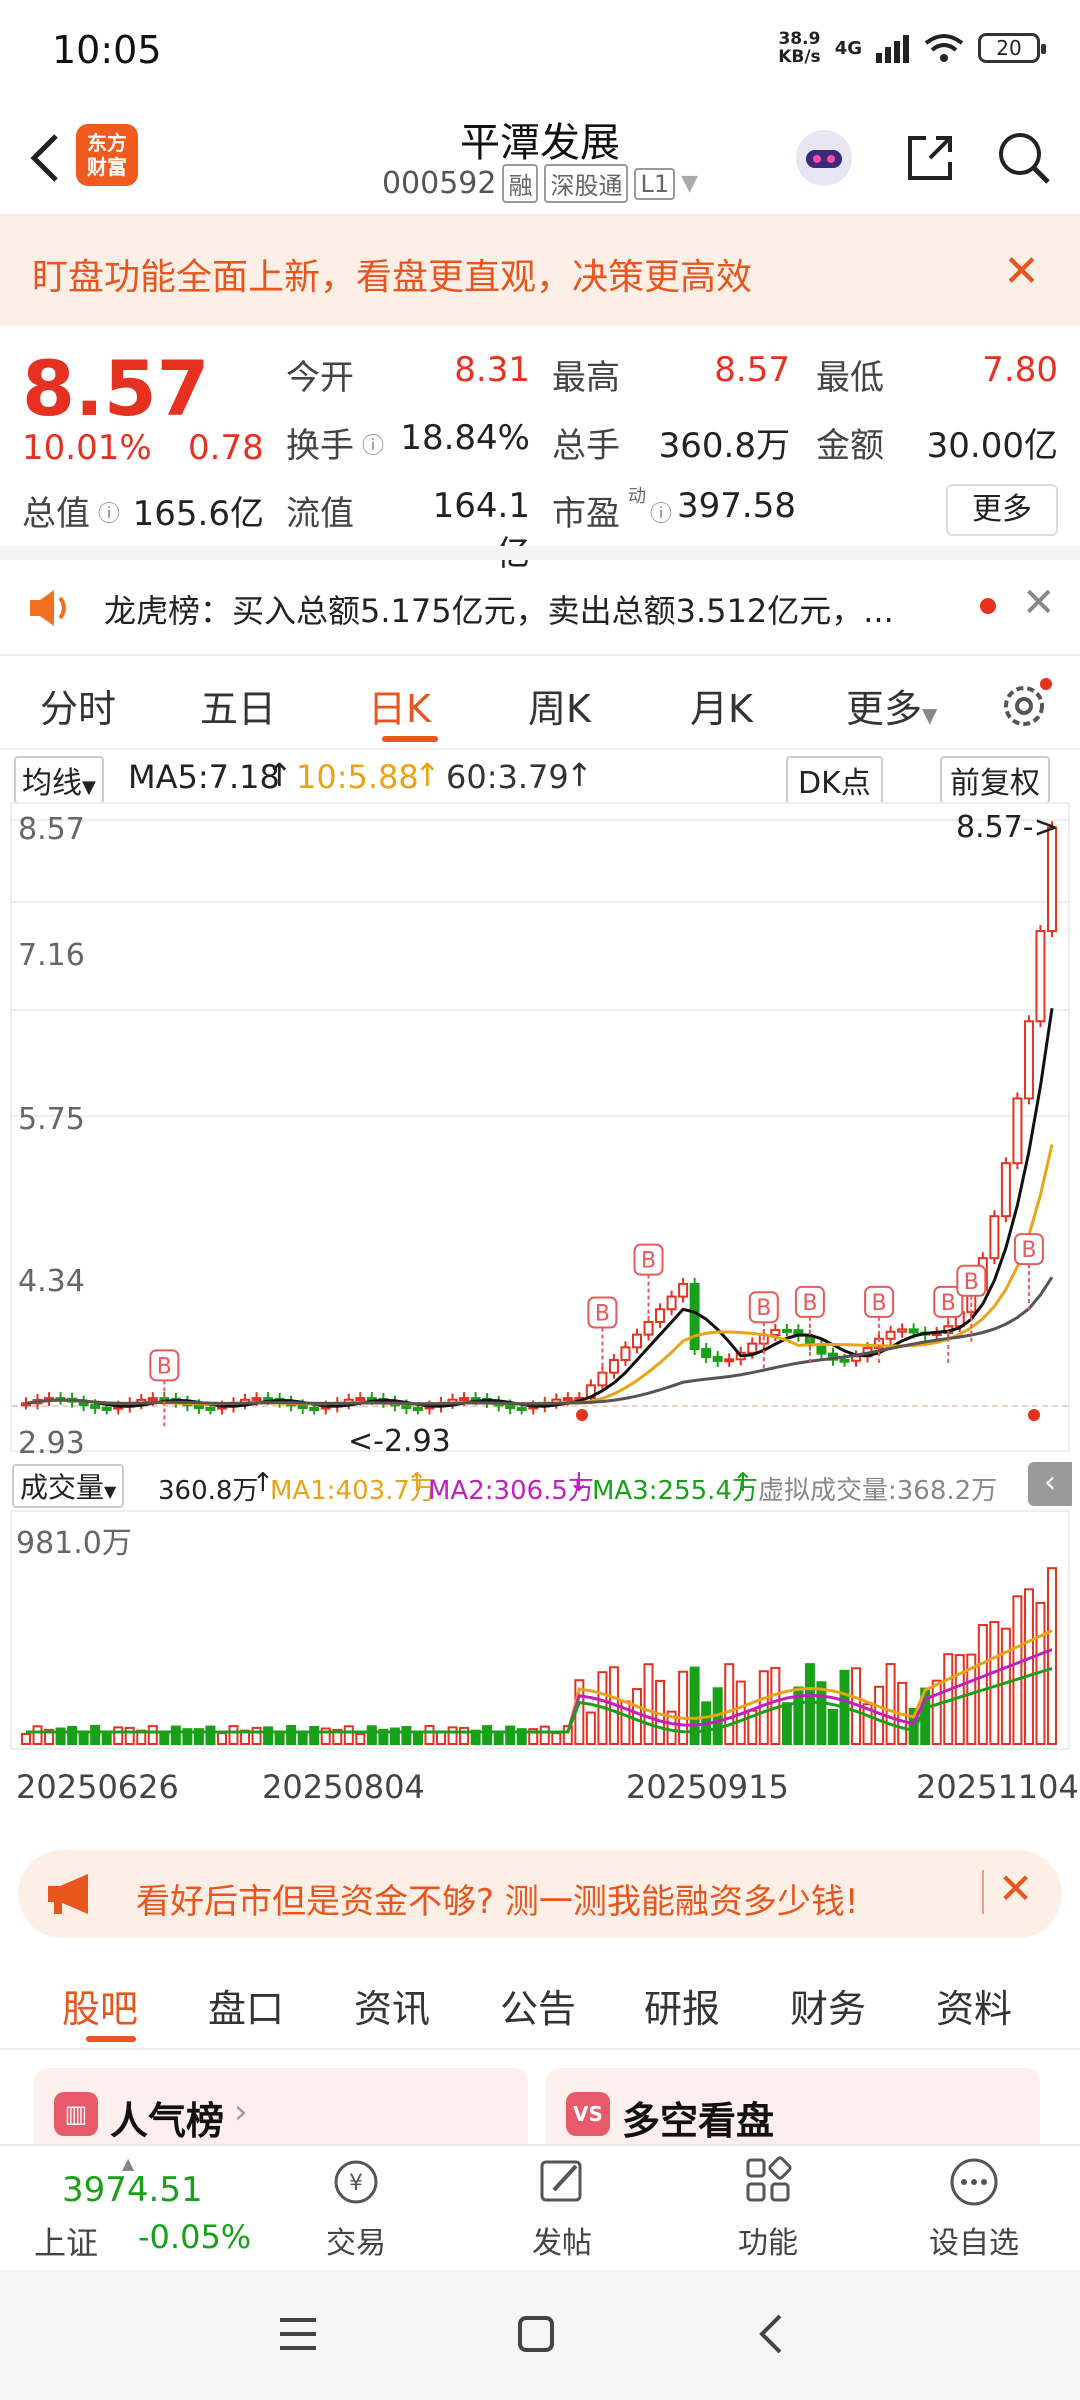 The image size is (1080, 2400). I want to click on tab-daily-k: 日K, so click(399, 705).